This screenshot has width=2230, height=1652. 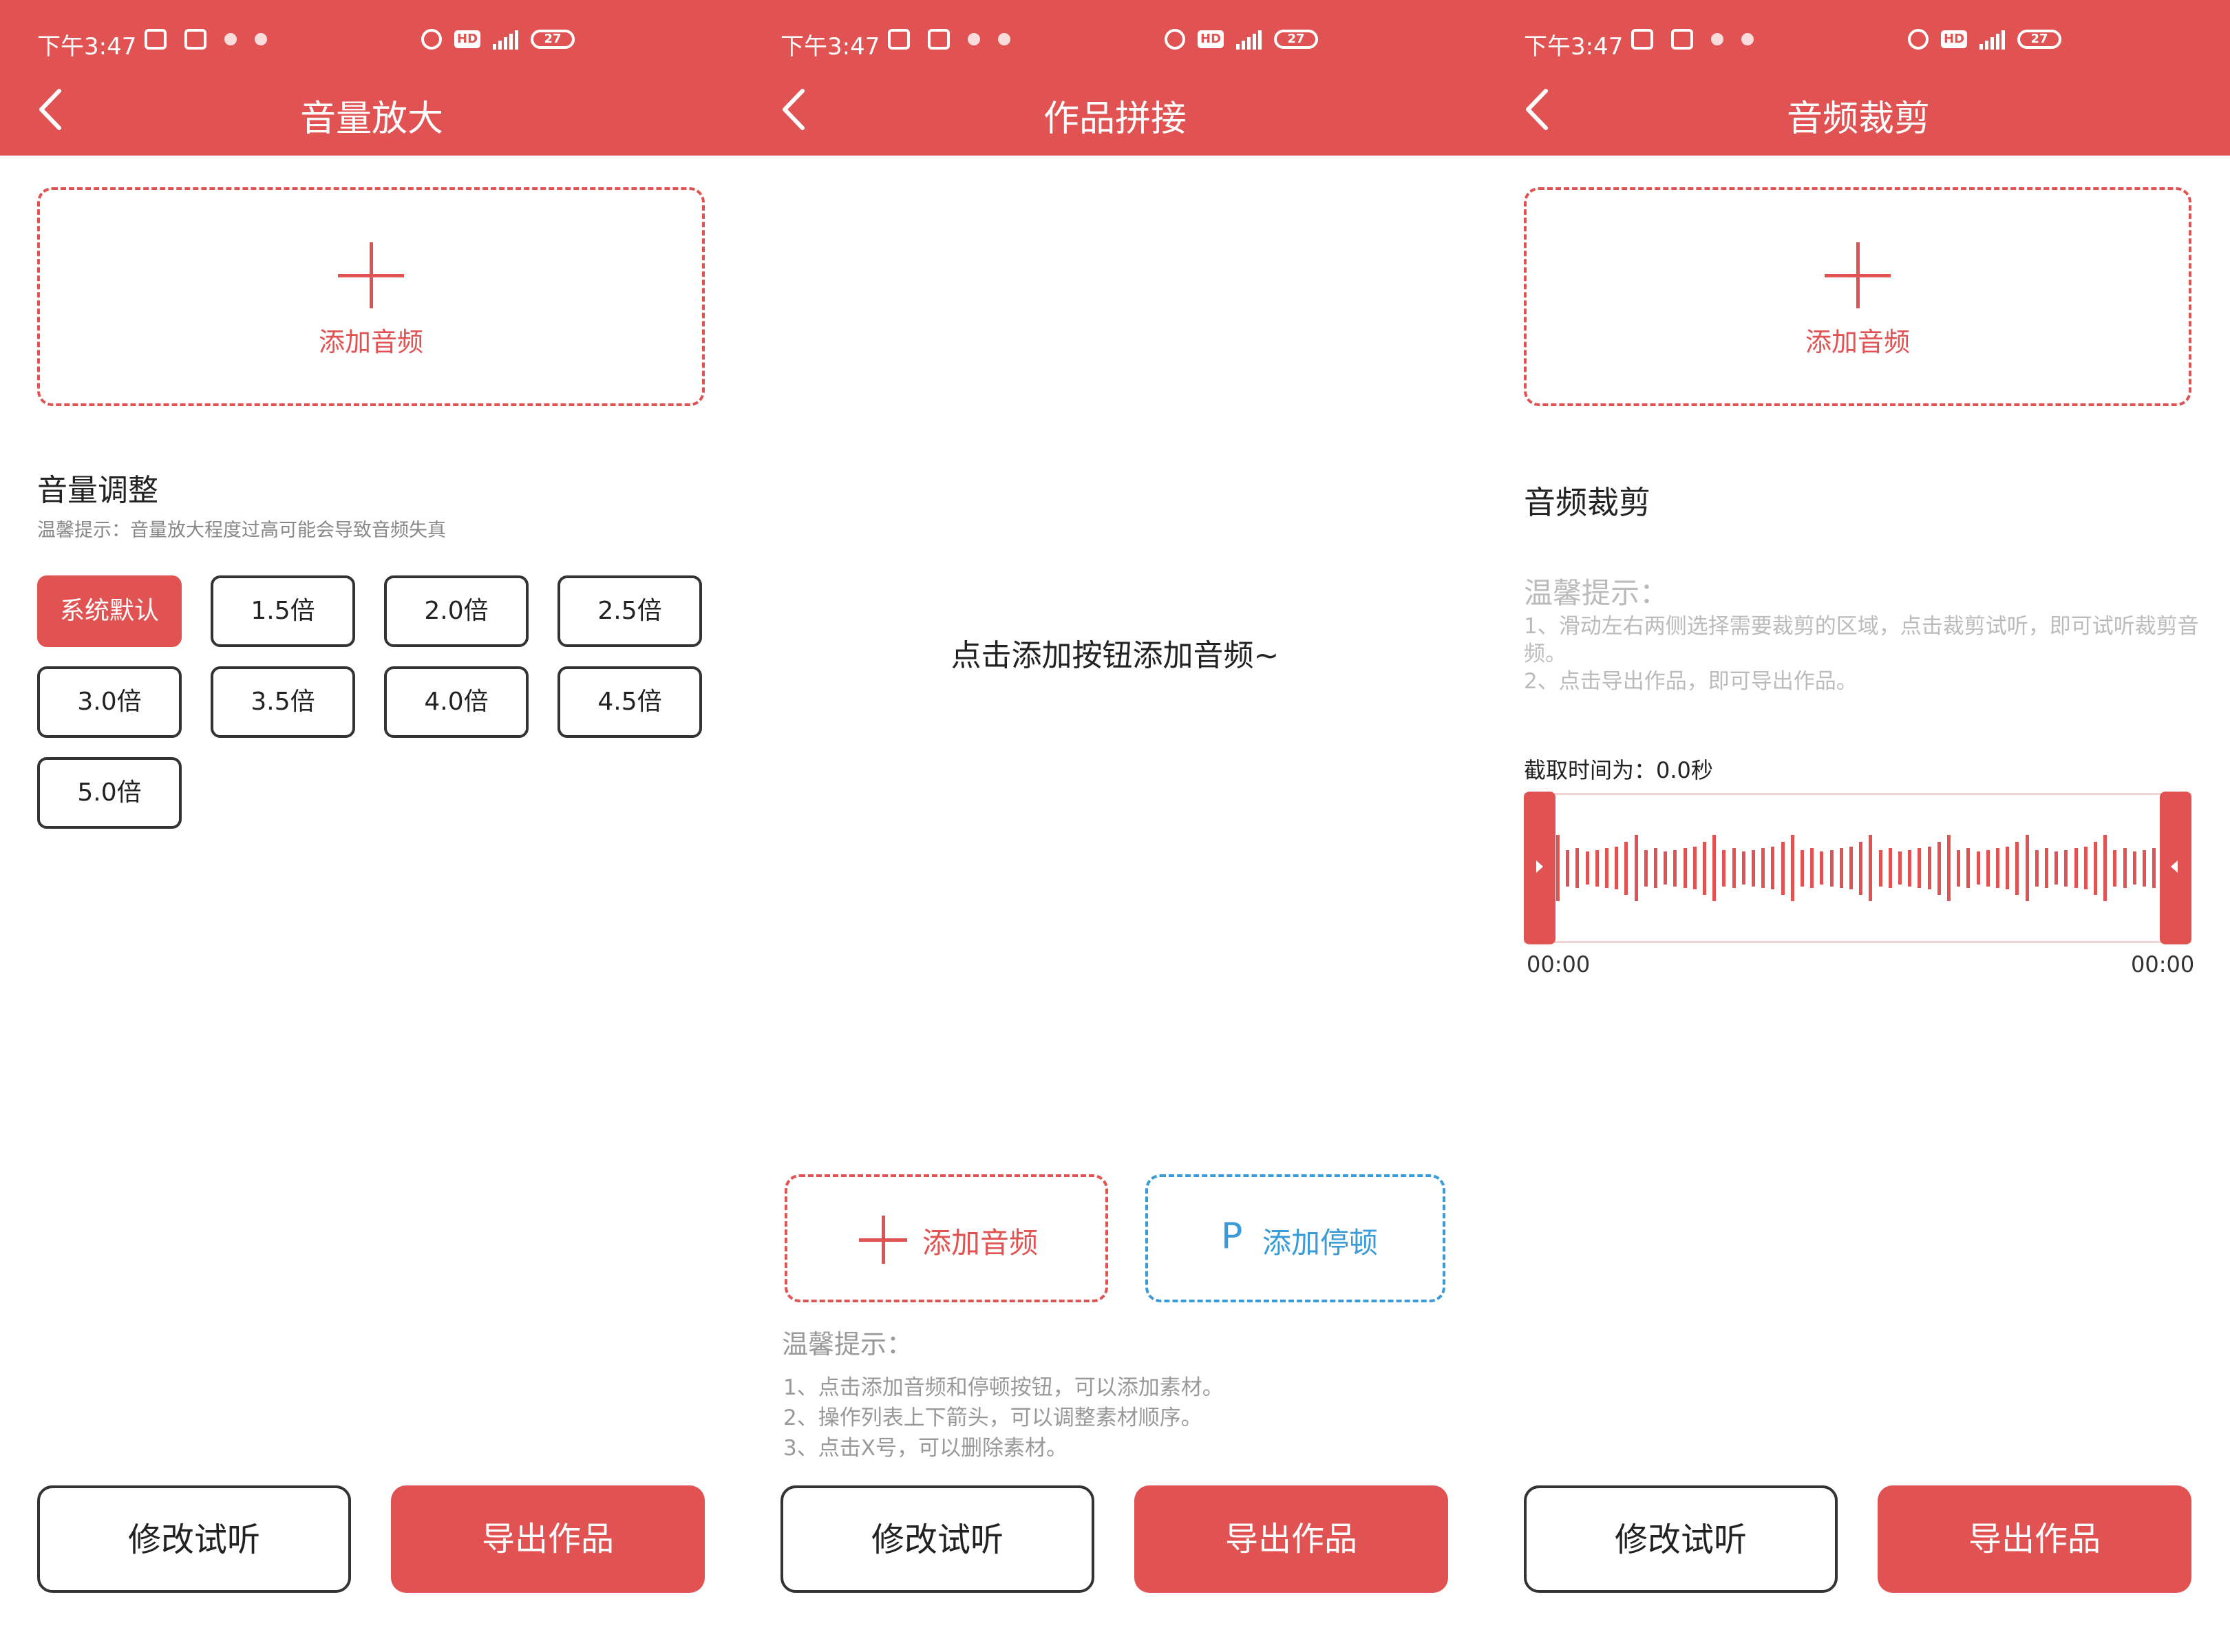 What do you see at coordinates (109, 793) in the screenshot?
I see `volume-option: 5.0倍` at bounding box center [109, 793].